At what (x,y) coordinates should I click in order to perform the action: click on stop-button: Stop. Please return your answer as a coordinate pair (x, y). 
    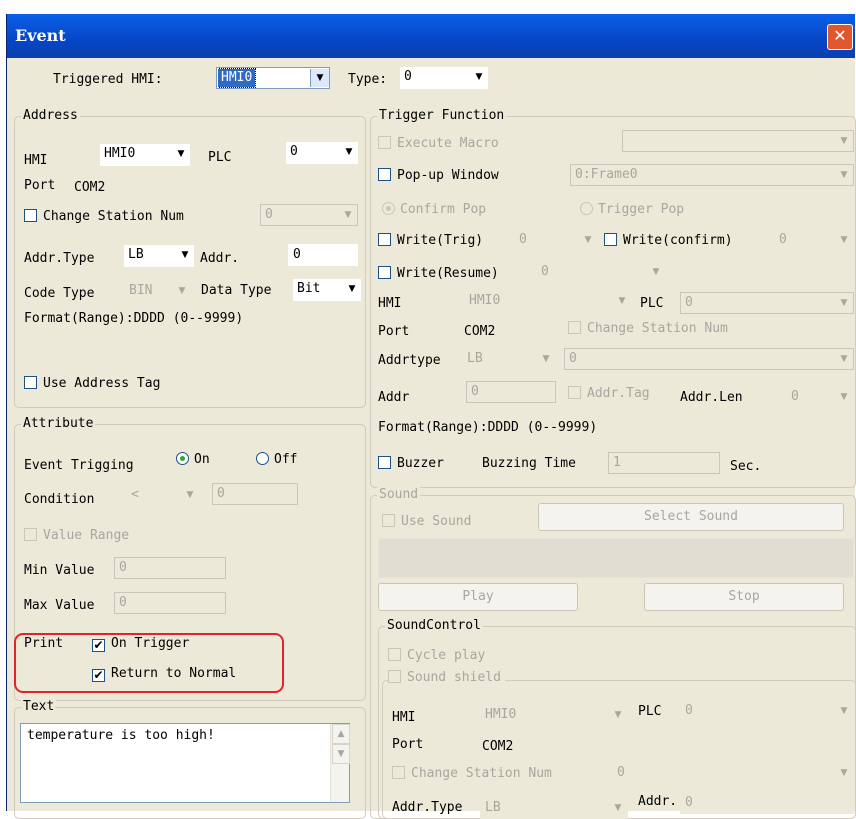
    Looking at the image, I should click on (744, 597).